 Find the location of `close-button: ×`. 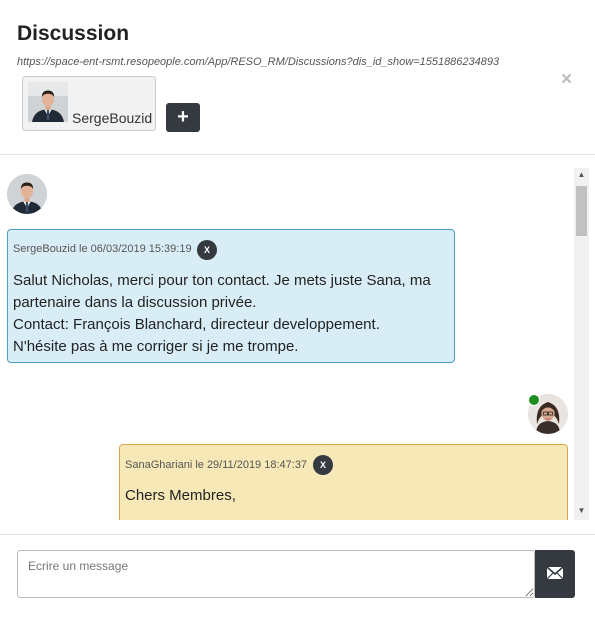

close-button: × is located at coordinates (566, 79).